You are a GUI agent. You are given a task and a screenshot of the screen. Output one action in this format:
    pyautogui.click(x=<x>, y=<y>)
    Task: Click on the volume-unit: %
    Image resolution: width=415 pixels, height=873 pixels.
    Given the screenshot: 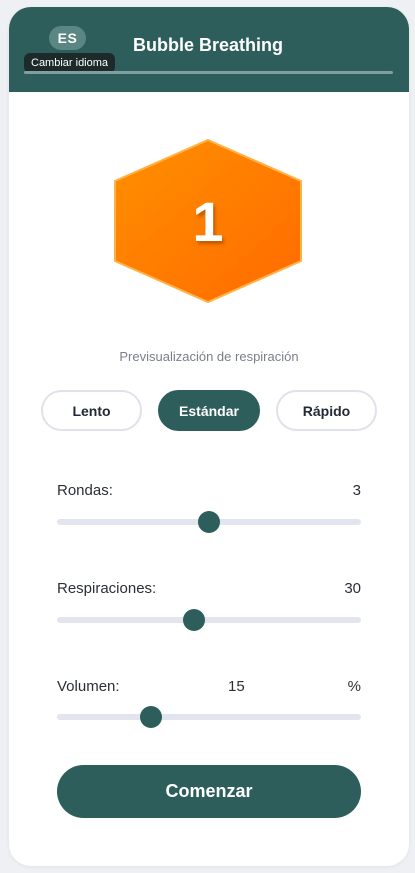 What is the action you would take?
    pyautogui.click(x=354, y=686)
    